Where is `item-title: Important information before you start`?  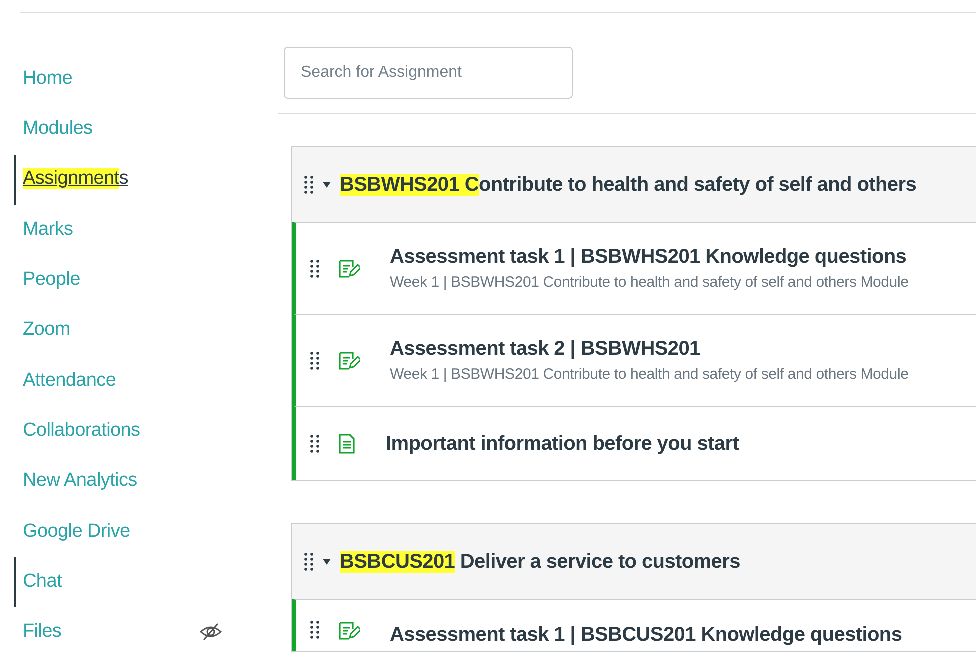
item-title: Important information before you start is located at coordinates (563, 443).